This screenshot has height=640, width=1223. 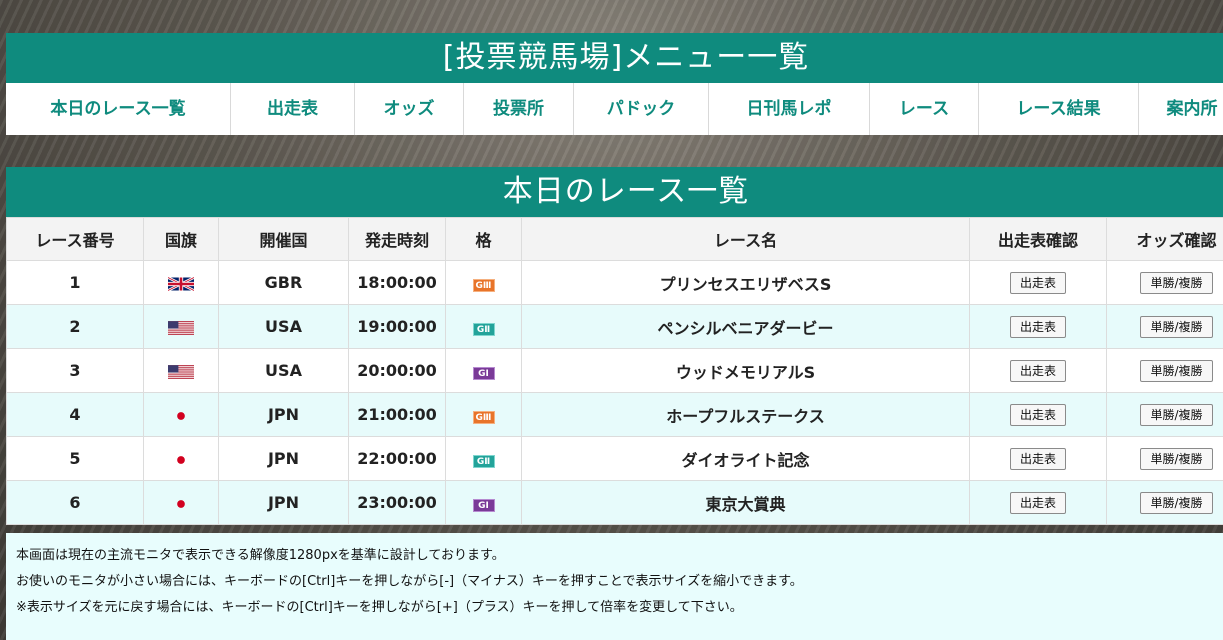 What do you see at coordinates (293, 109) in the screenshot?
I see `nav-item-entries: 出走表` at bounding box center [293, 109].